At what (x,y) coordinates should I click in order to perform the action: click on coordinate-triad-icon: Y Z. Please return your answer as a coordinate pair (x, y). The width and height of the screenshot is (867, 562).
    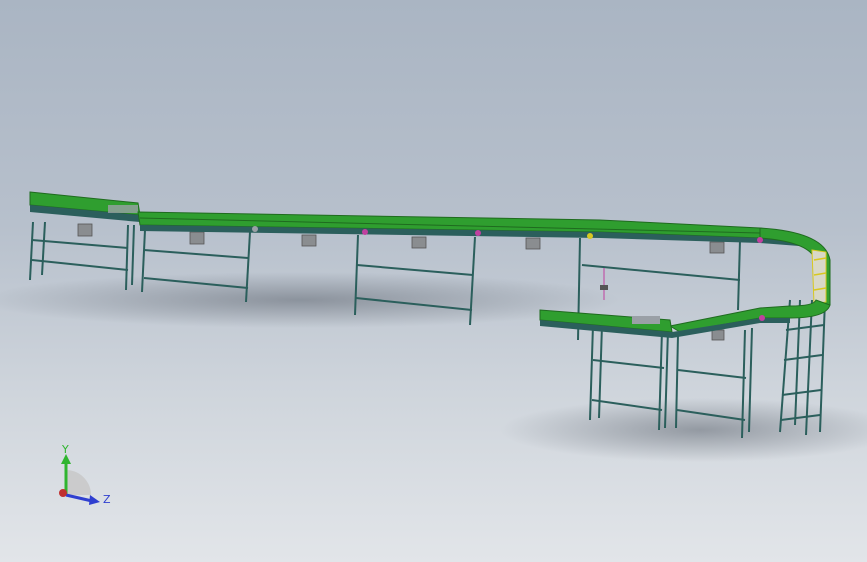
    Looking at the image, I should click on (85, 474).